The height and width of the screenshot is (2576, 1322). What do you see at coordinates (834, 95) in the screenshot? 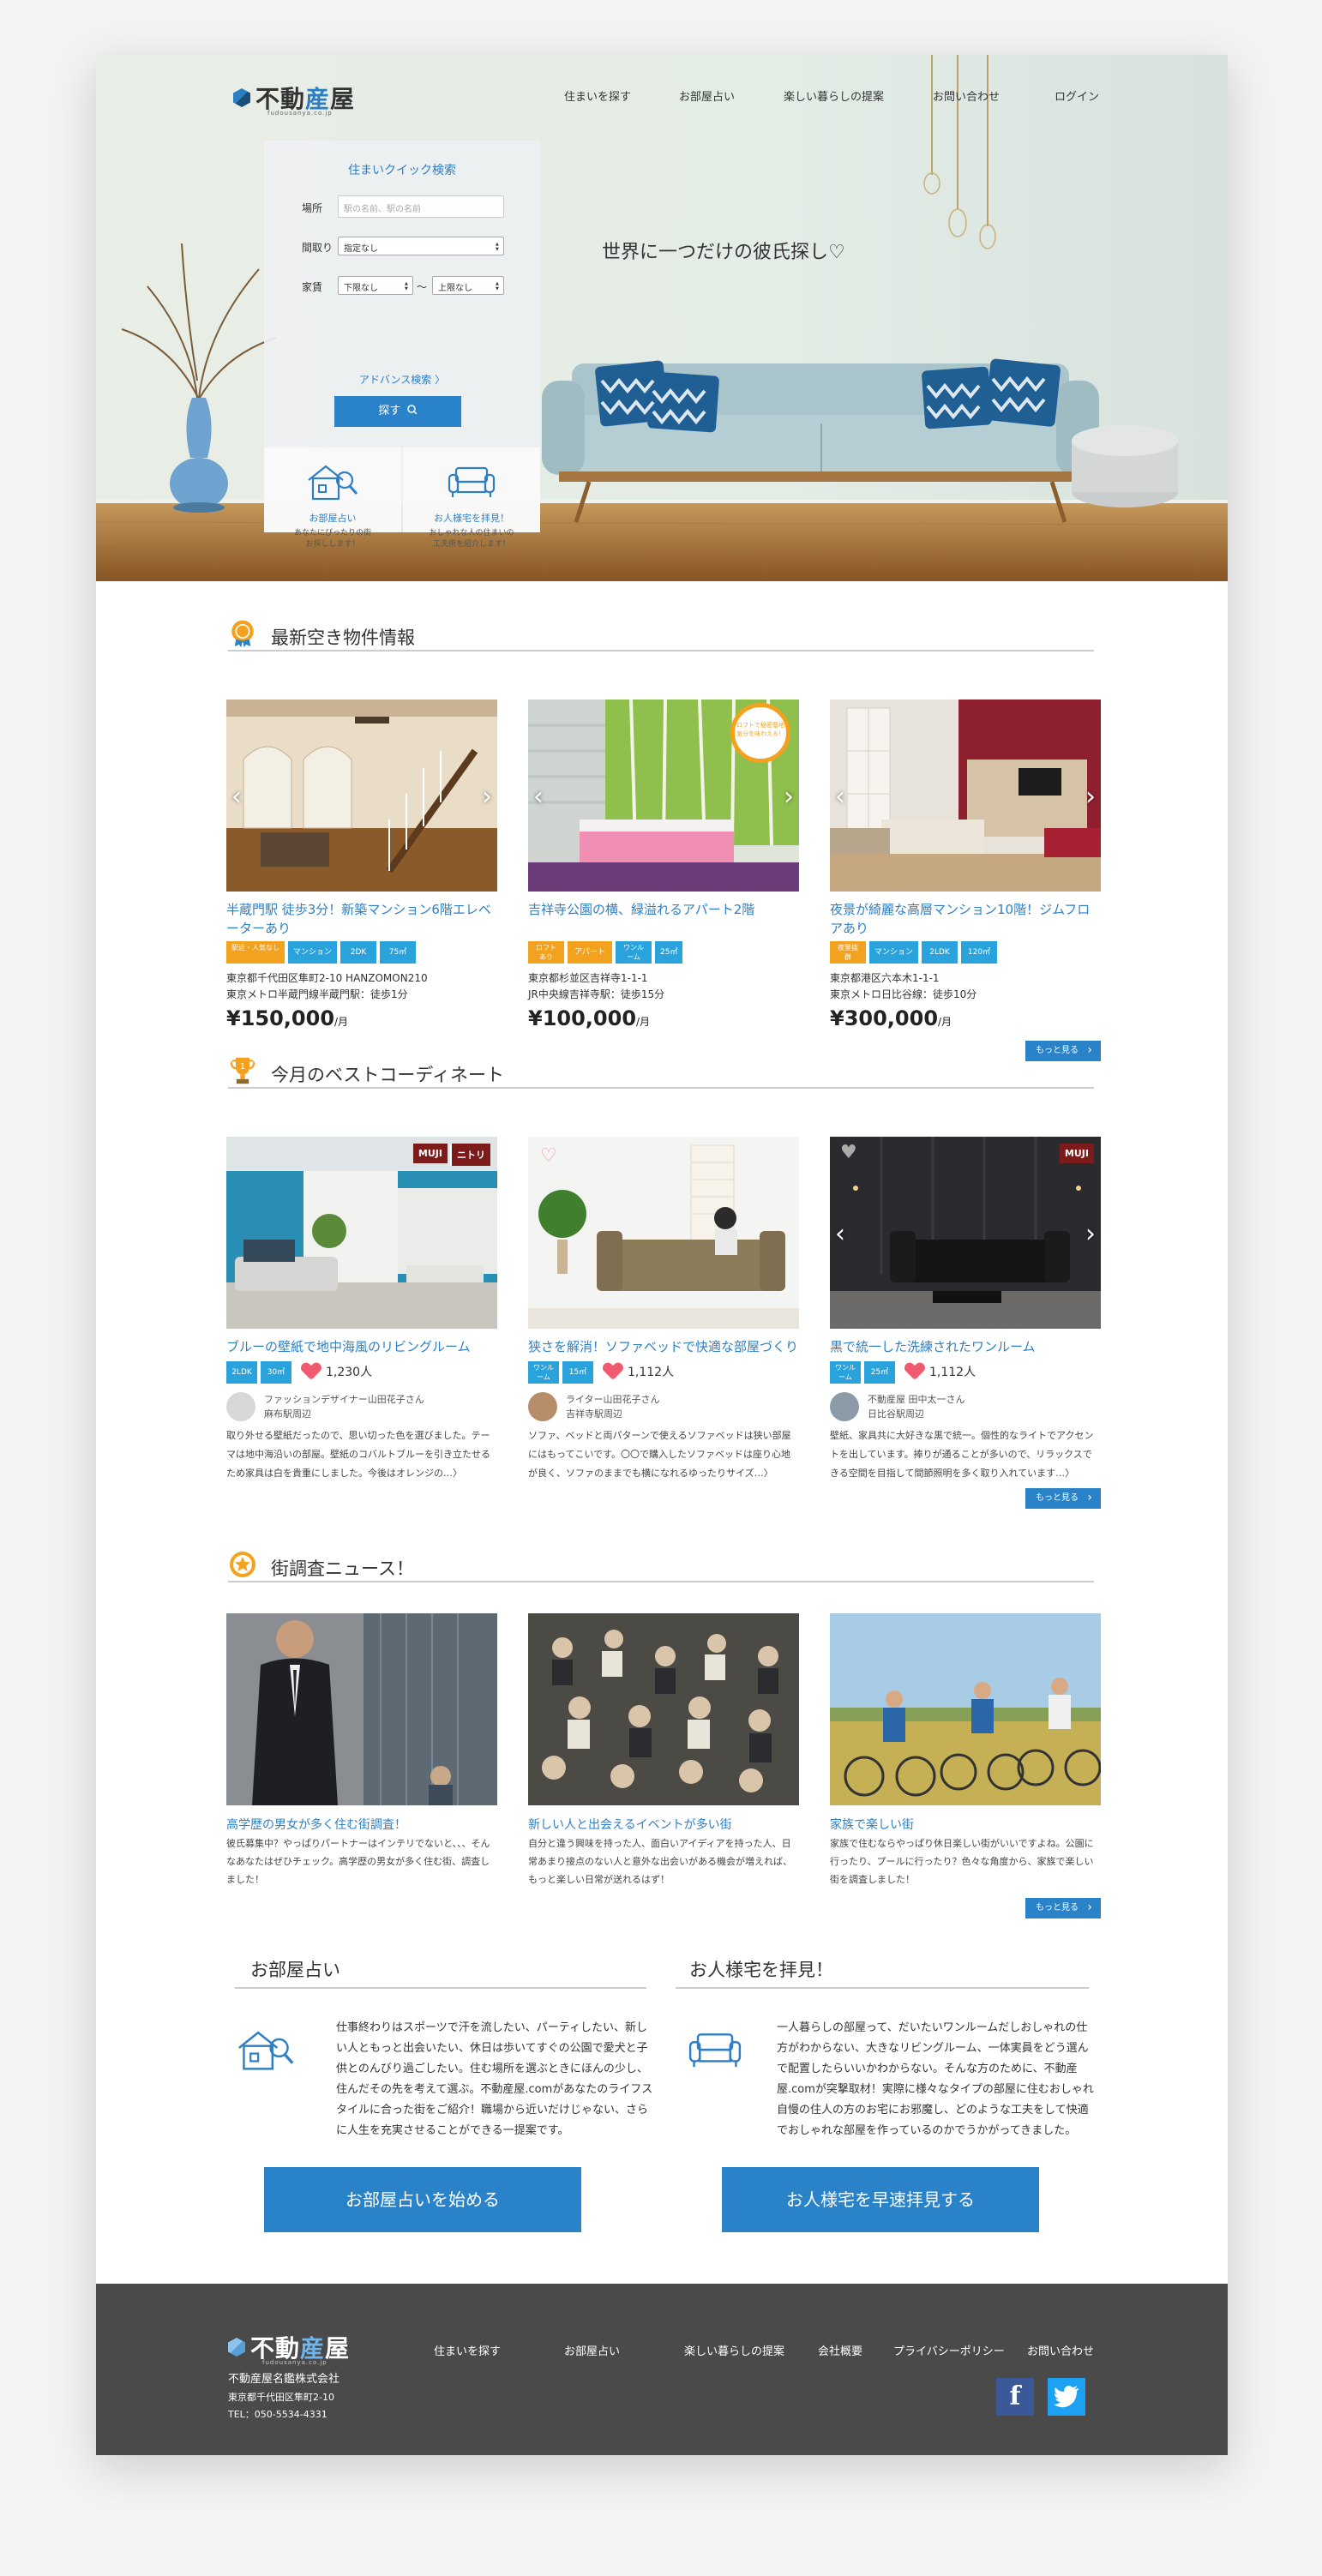
I see `nav-lifestyle: 楽しい暮らしの提案` at bounding box center [834, 95].